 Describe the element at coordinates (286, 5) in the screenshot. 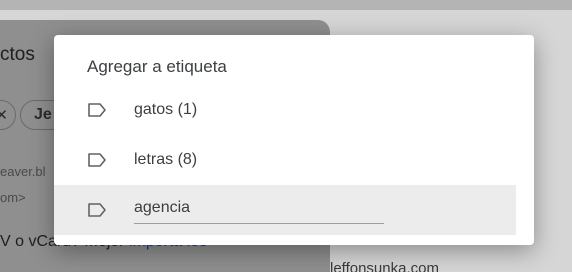

I see `app-header-strip` at that location.